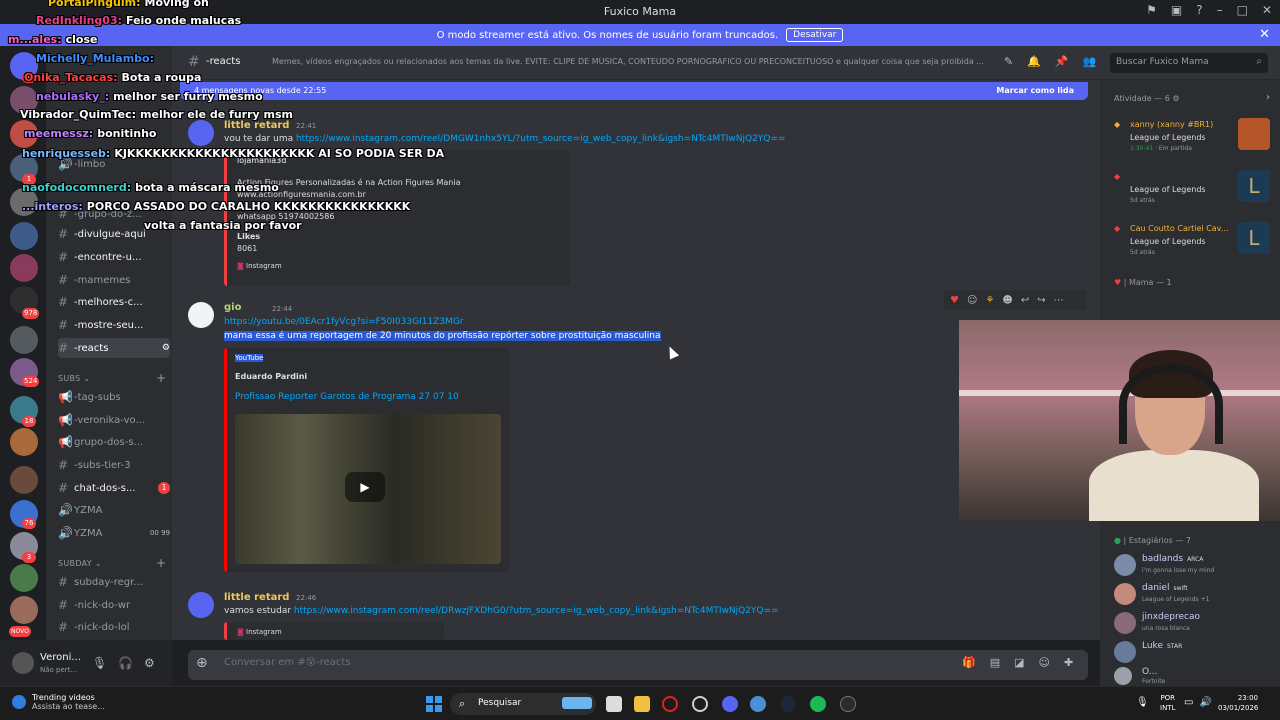 This screenshot has height=720, width=1280. Describe the element at coordinates (31, 313) in the screenshot. I see `server-badge: 978` at that location.